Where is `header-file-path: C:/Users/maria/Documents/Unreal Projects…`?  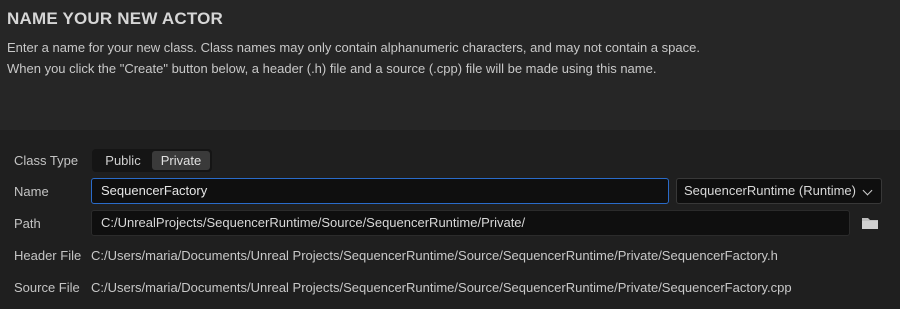
header-file-path: C:/Users/maria/Documents/Unreal Projects… is located at coordinates (434, 255).